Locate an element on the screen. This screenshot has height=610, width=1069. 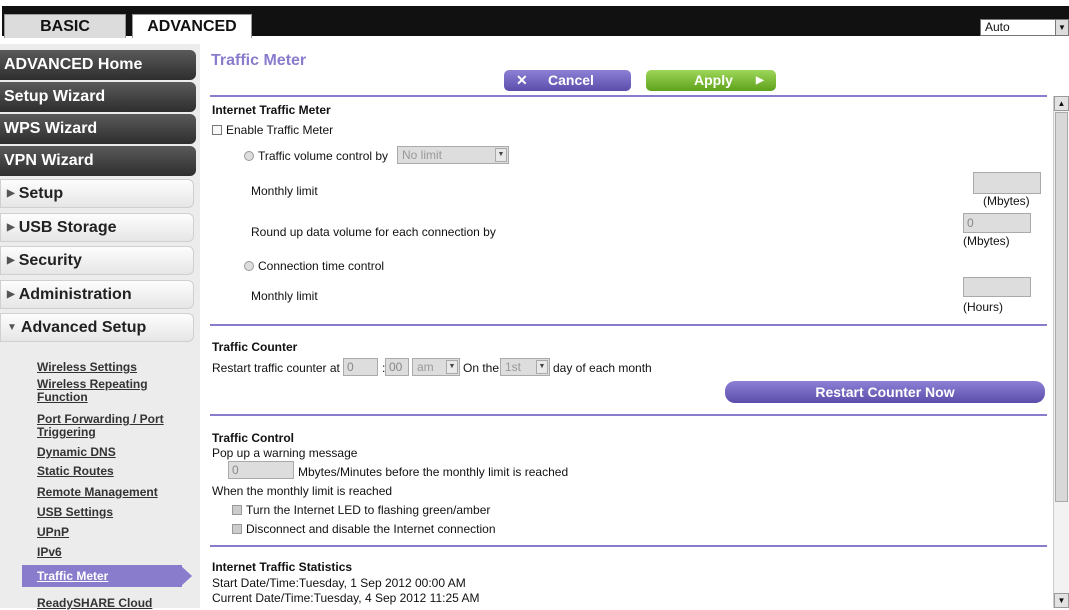
hours-unit: (Hours) is located at coordinates (983, 307).